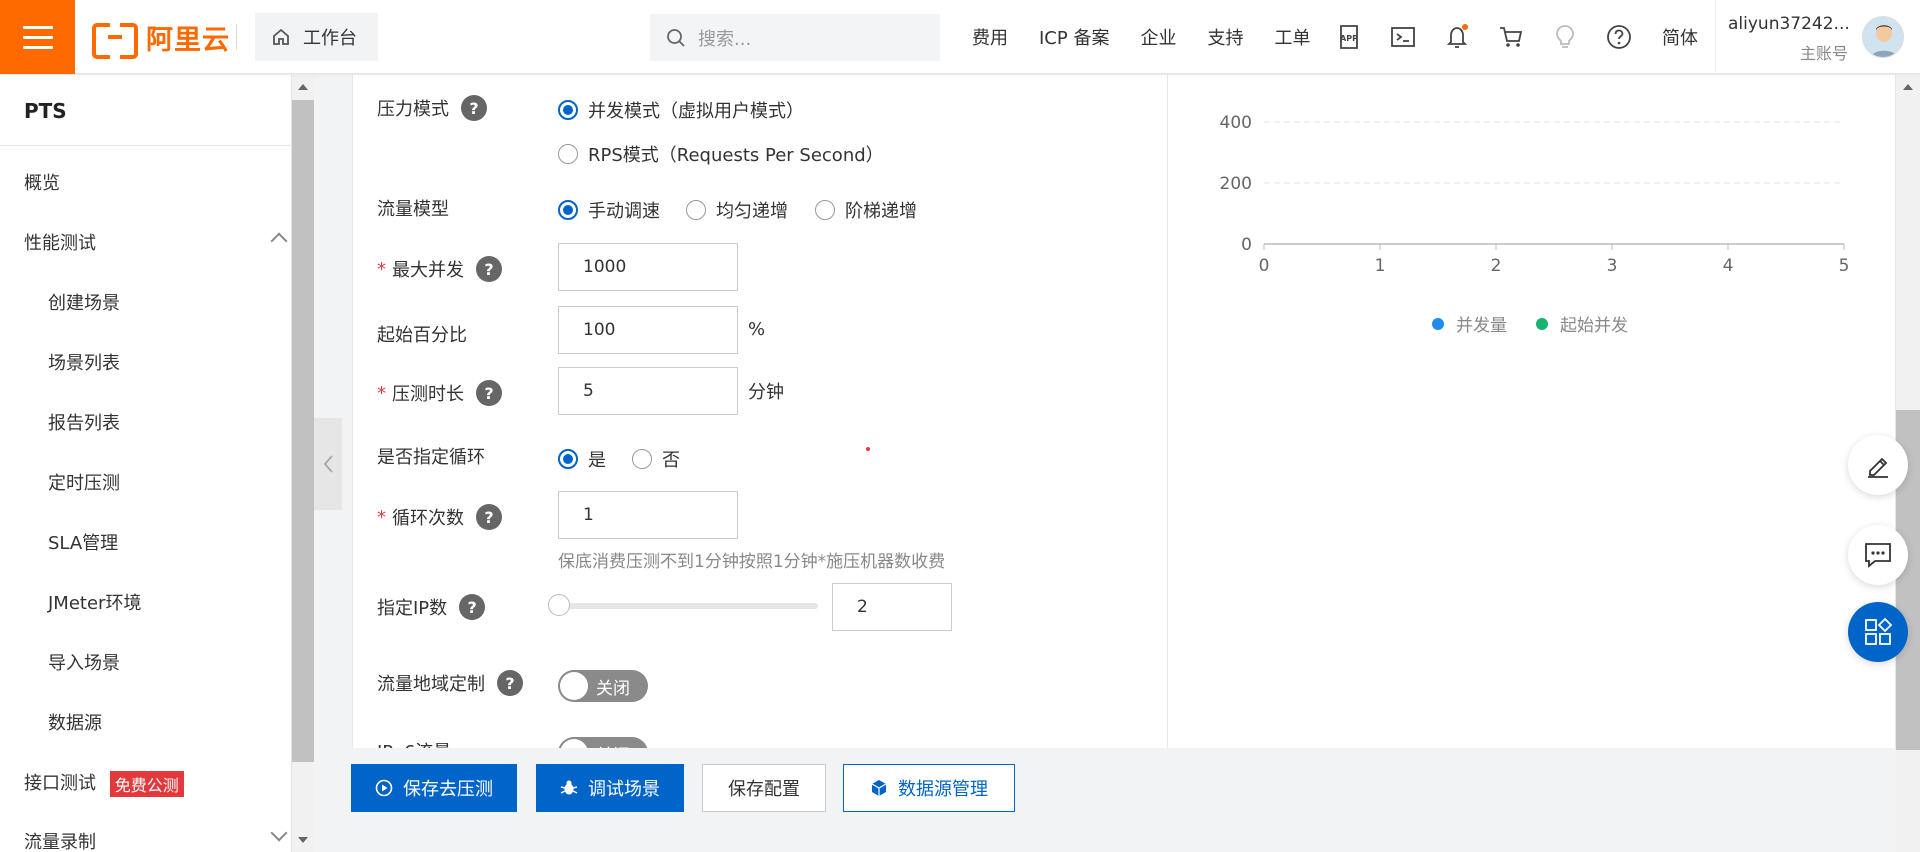 Image resolution: width=1920 pixels, height=852 pixels. Describe the element at coordinates (279, 833) in the screenshot. I see `chevron-down-icon` at that location.